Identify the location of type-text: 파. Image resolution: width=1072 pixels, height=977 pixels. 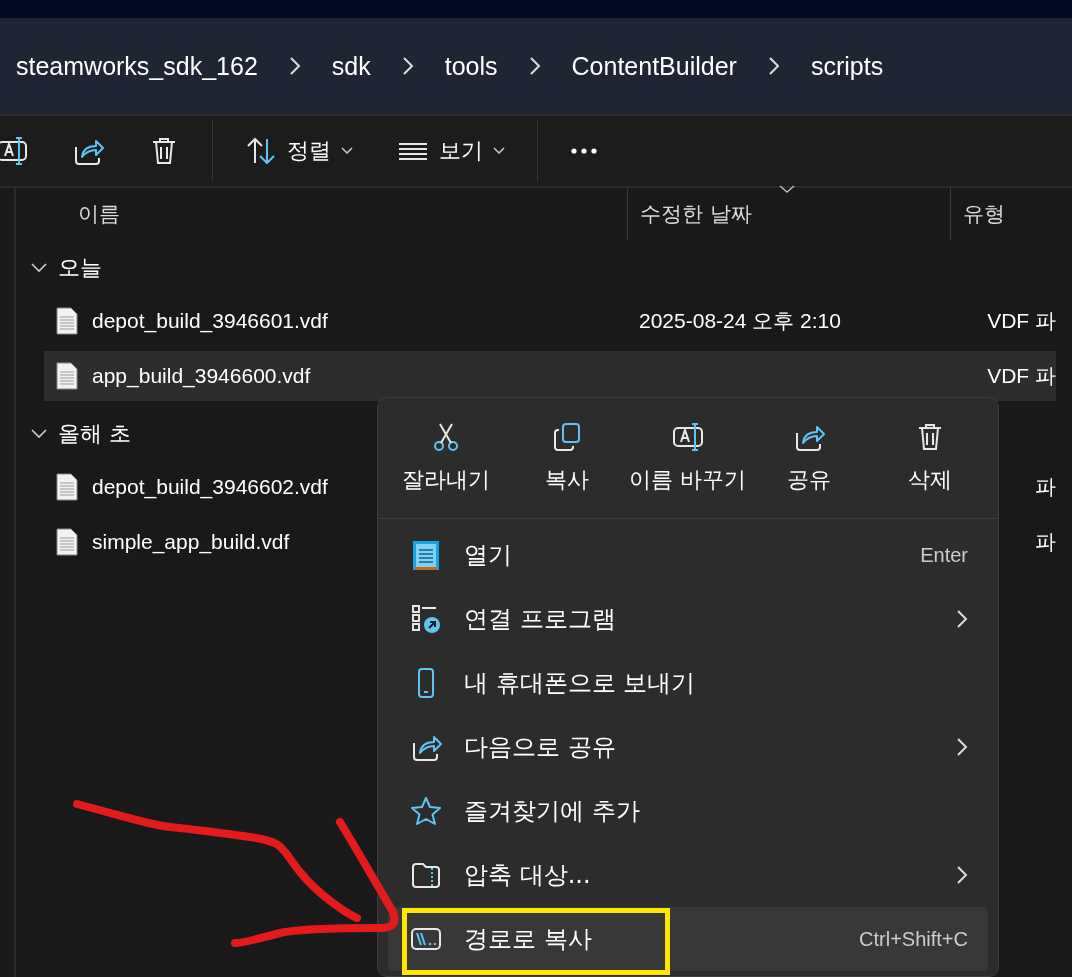
(1045, 487).